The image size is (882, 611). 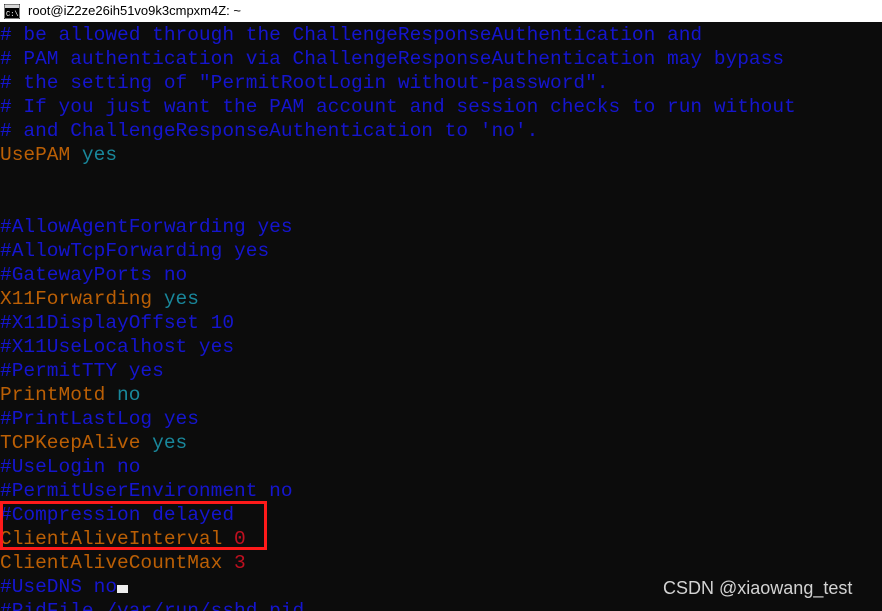 I want to click on terminal-line: #GatewayPorts no, so click(x=398, y=275).